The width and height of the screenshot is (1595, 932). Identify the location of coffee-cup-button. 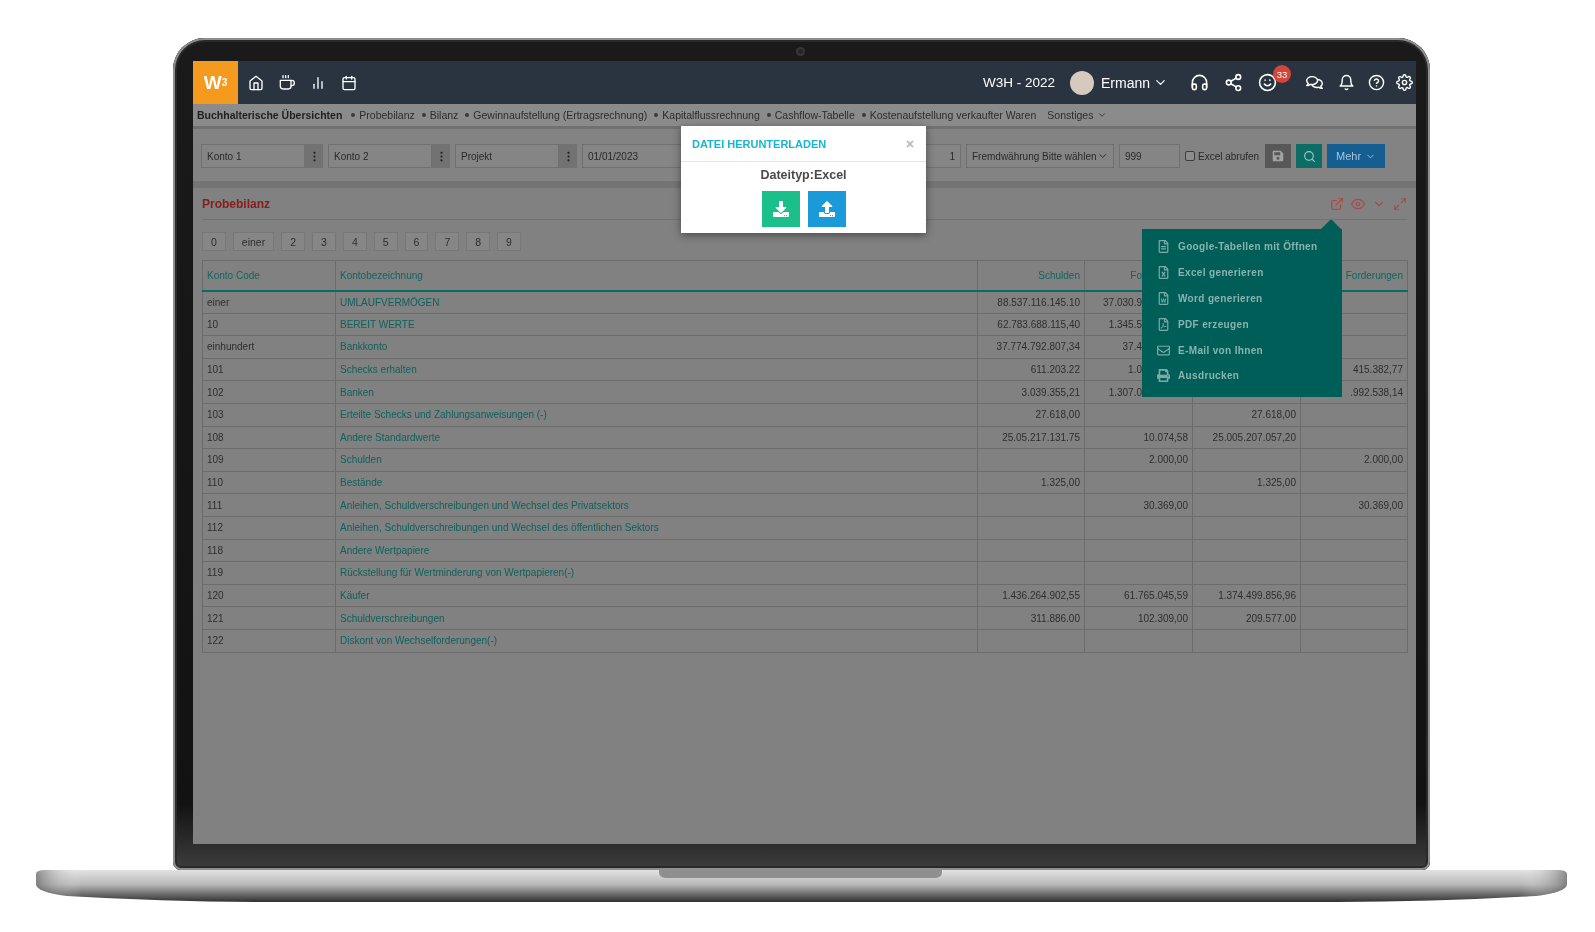
(287, 82).